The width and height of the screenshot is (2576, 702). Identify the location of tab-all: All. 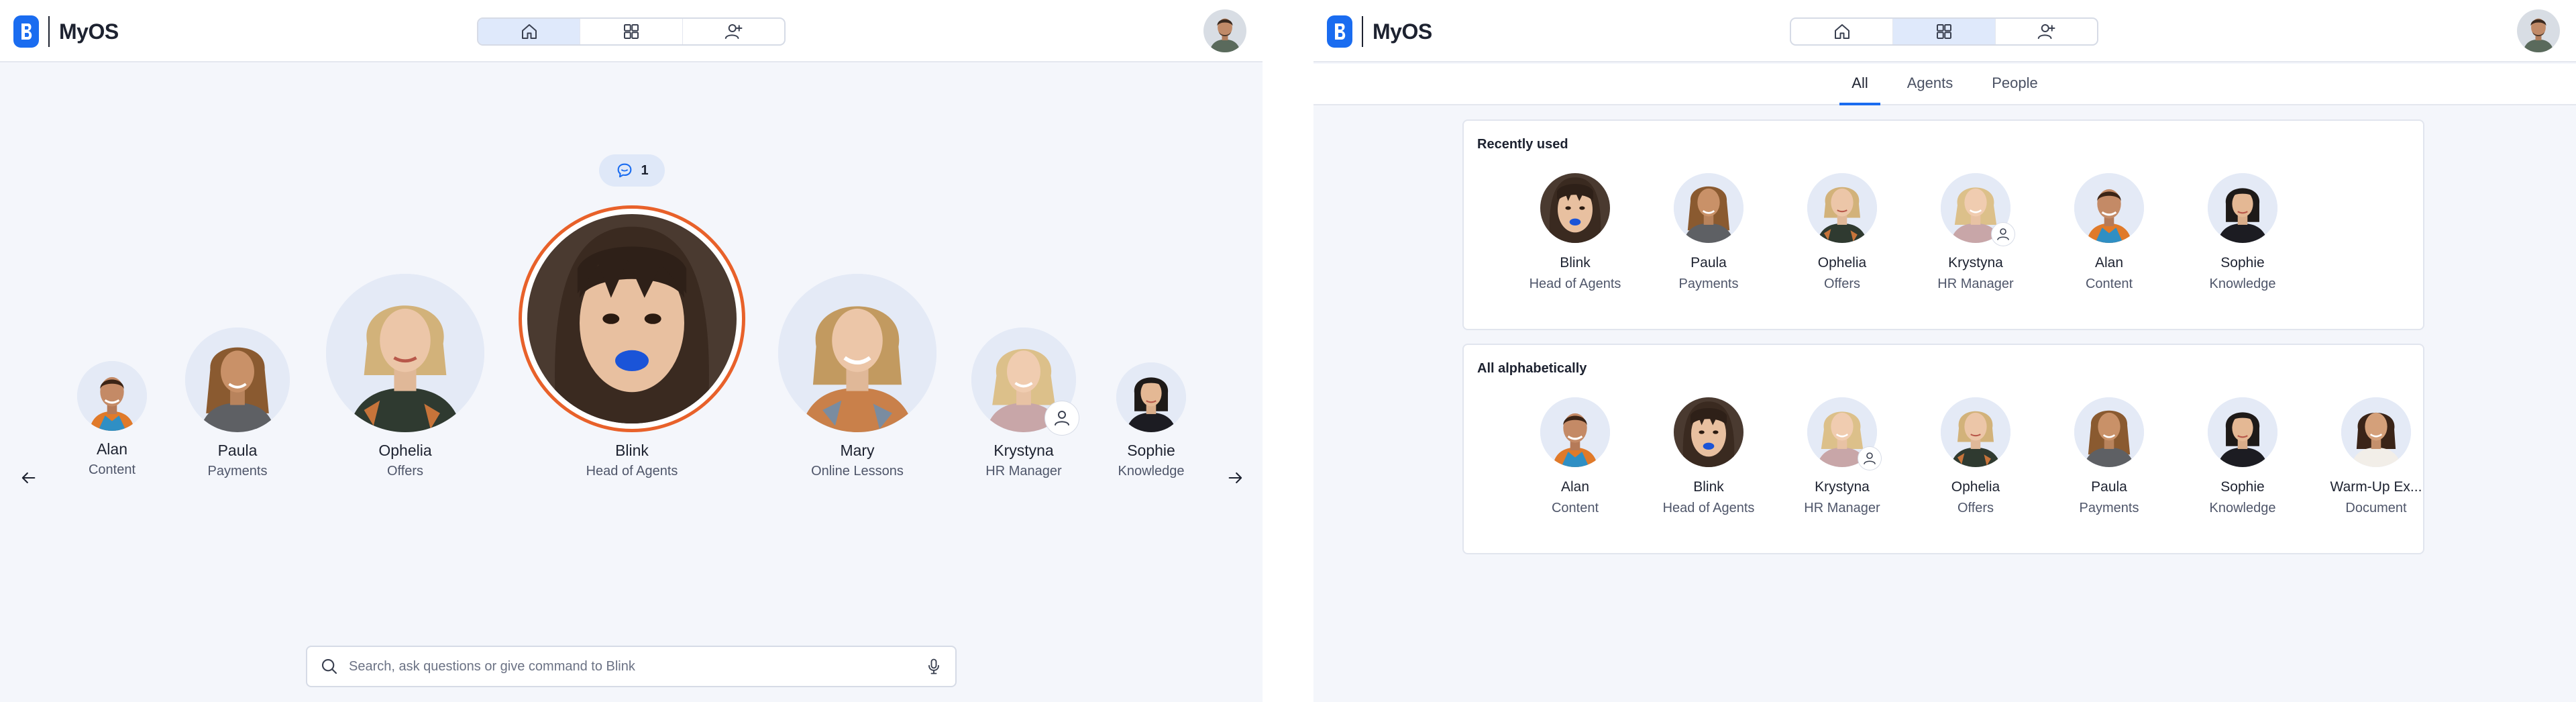
(1859, 85).